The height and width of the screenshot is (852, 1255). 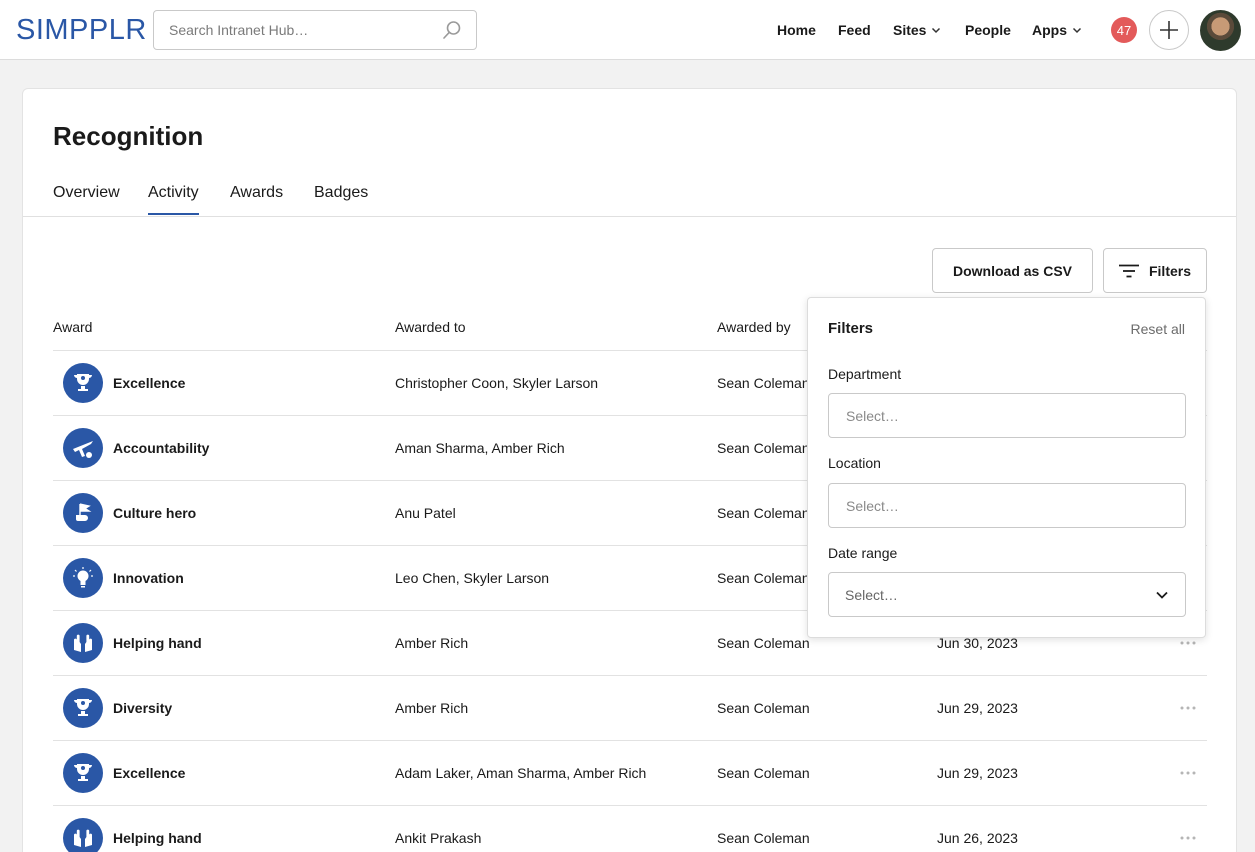 What do you see at coordinates (425, 513) in the screenshot?
I see `awarded-to: Anu Patel` at bounding box center [425, 513].